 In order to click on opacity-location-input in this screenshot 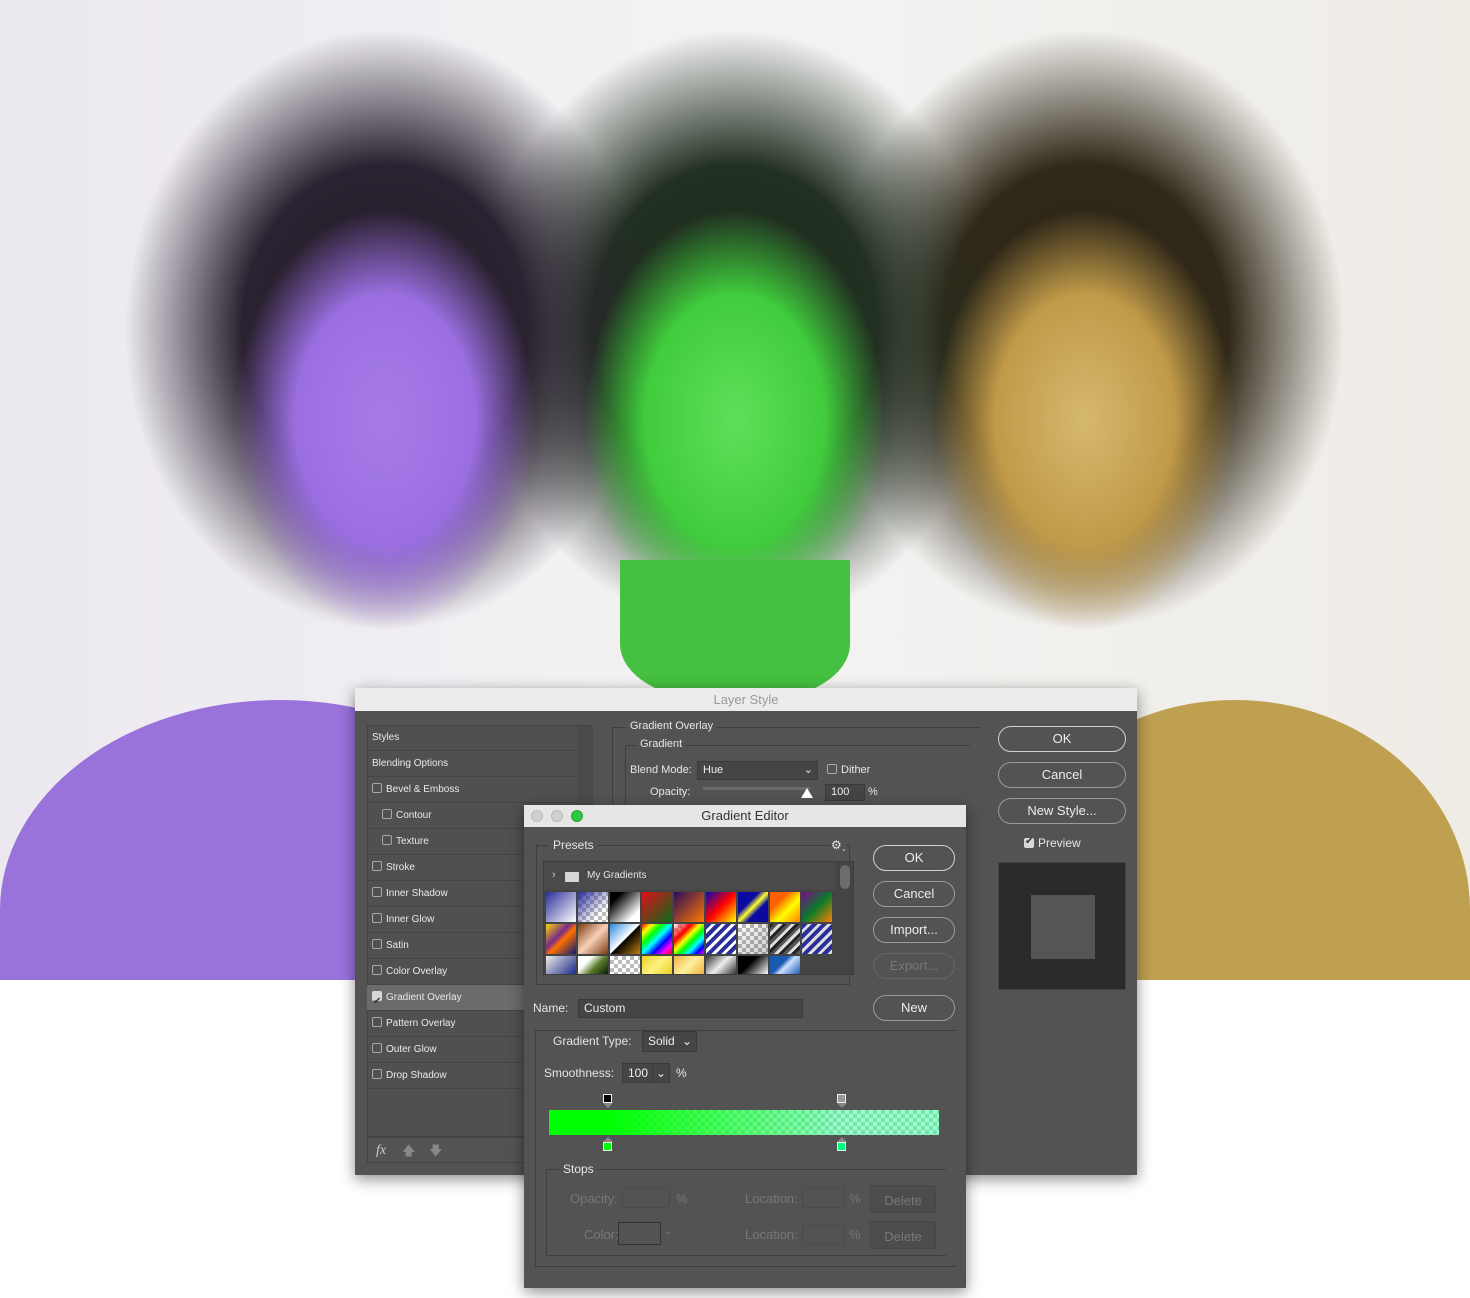, I will do `click(823, 1198)`.